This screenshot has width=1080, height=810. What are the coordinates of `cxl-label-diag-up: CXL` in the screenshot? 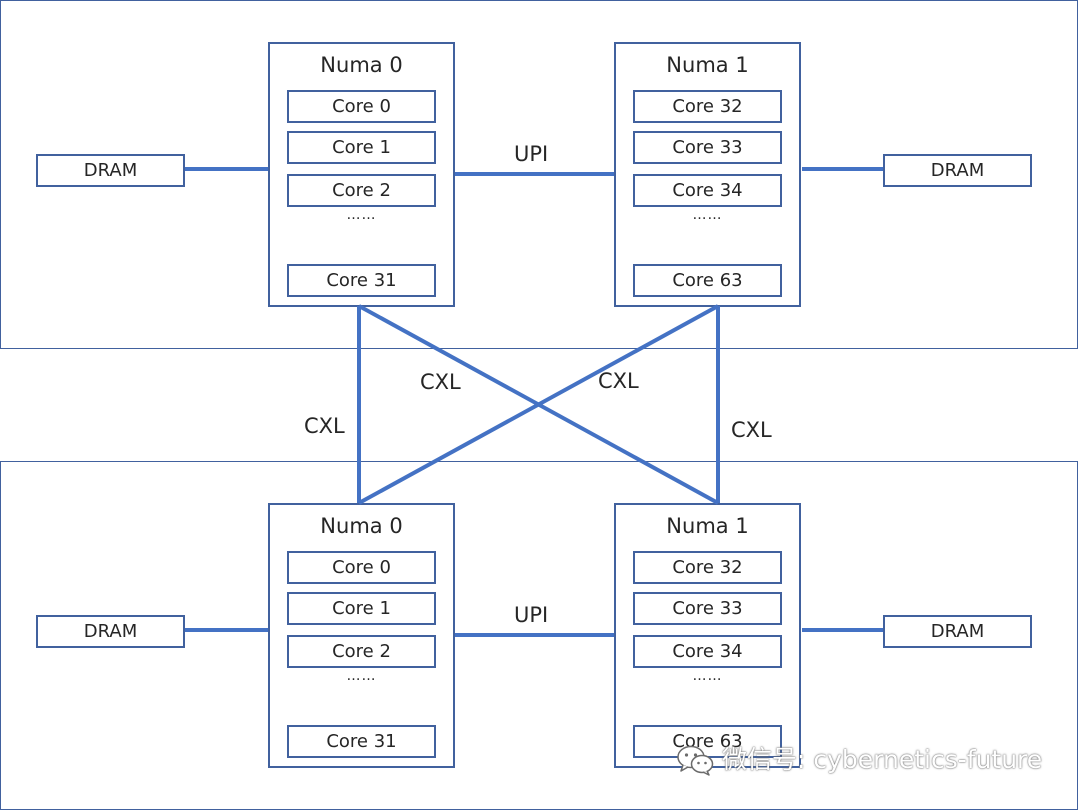 It's located at (618, 381).